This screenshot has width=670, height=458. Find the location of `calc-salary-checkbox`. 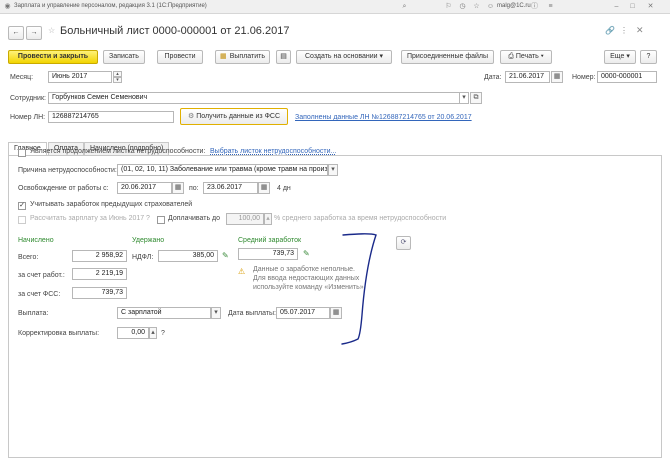

calc-salary-checkbox is located at coordinates (22, 220).